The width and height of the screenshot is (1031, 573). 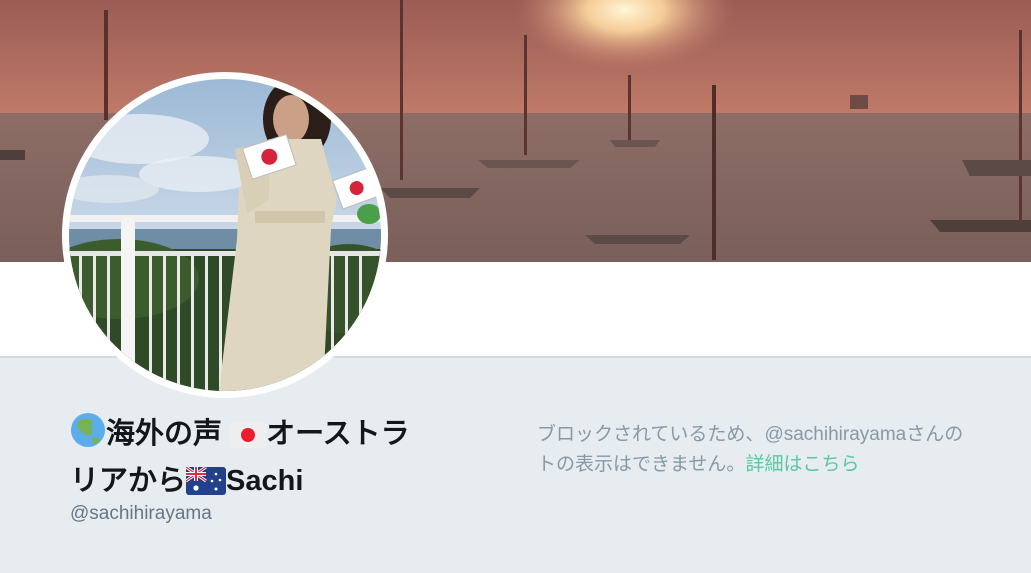 I want to click on australia-flag-icon, so click(x=206, y=486).